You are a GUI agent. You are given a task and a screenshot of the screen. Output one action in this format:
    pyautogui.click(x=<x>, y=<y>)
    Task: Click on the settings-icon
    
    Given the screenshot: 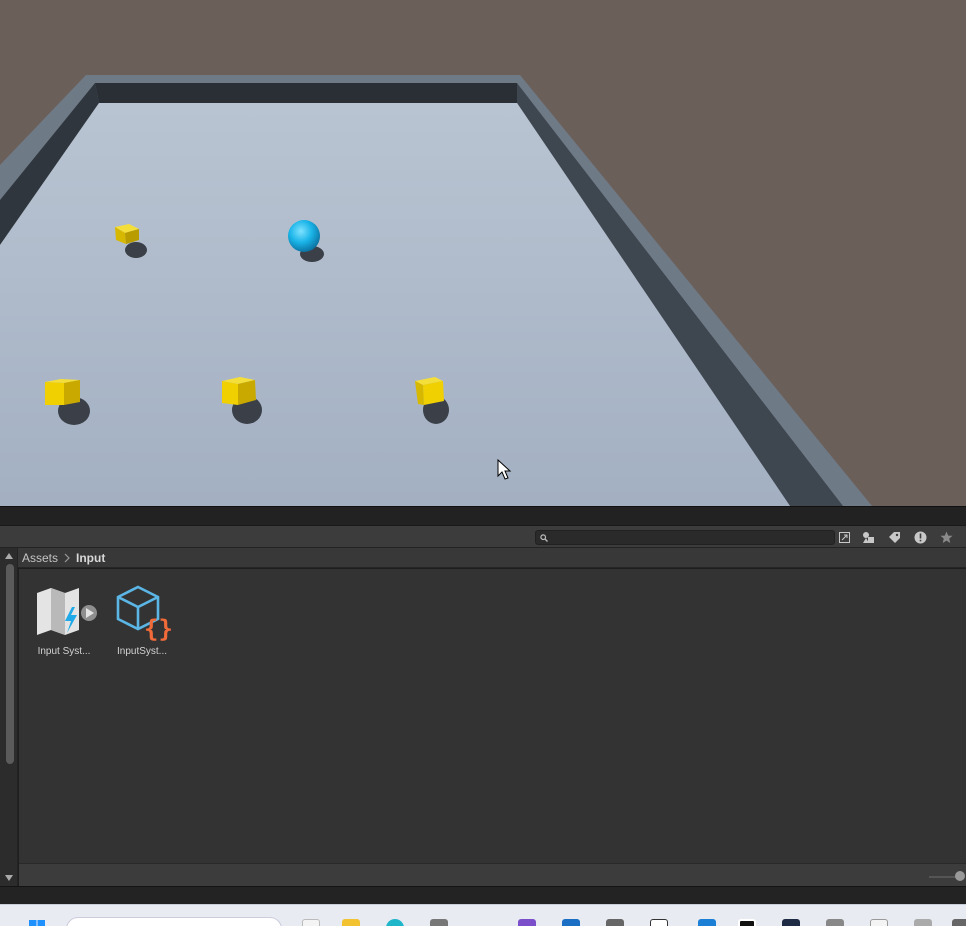 What is the action you would take?
    pyautogui.click(x=439, y=922)
    